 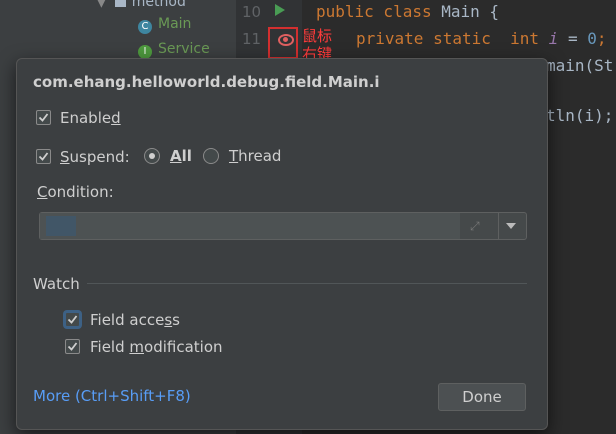 I want to click on chevron-down-icon: ▼, so click(x=101, y=5).